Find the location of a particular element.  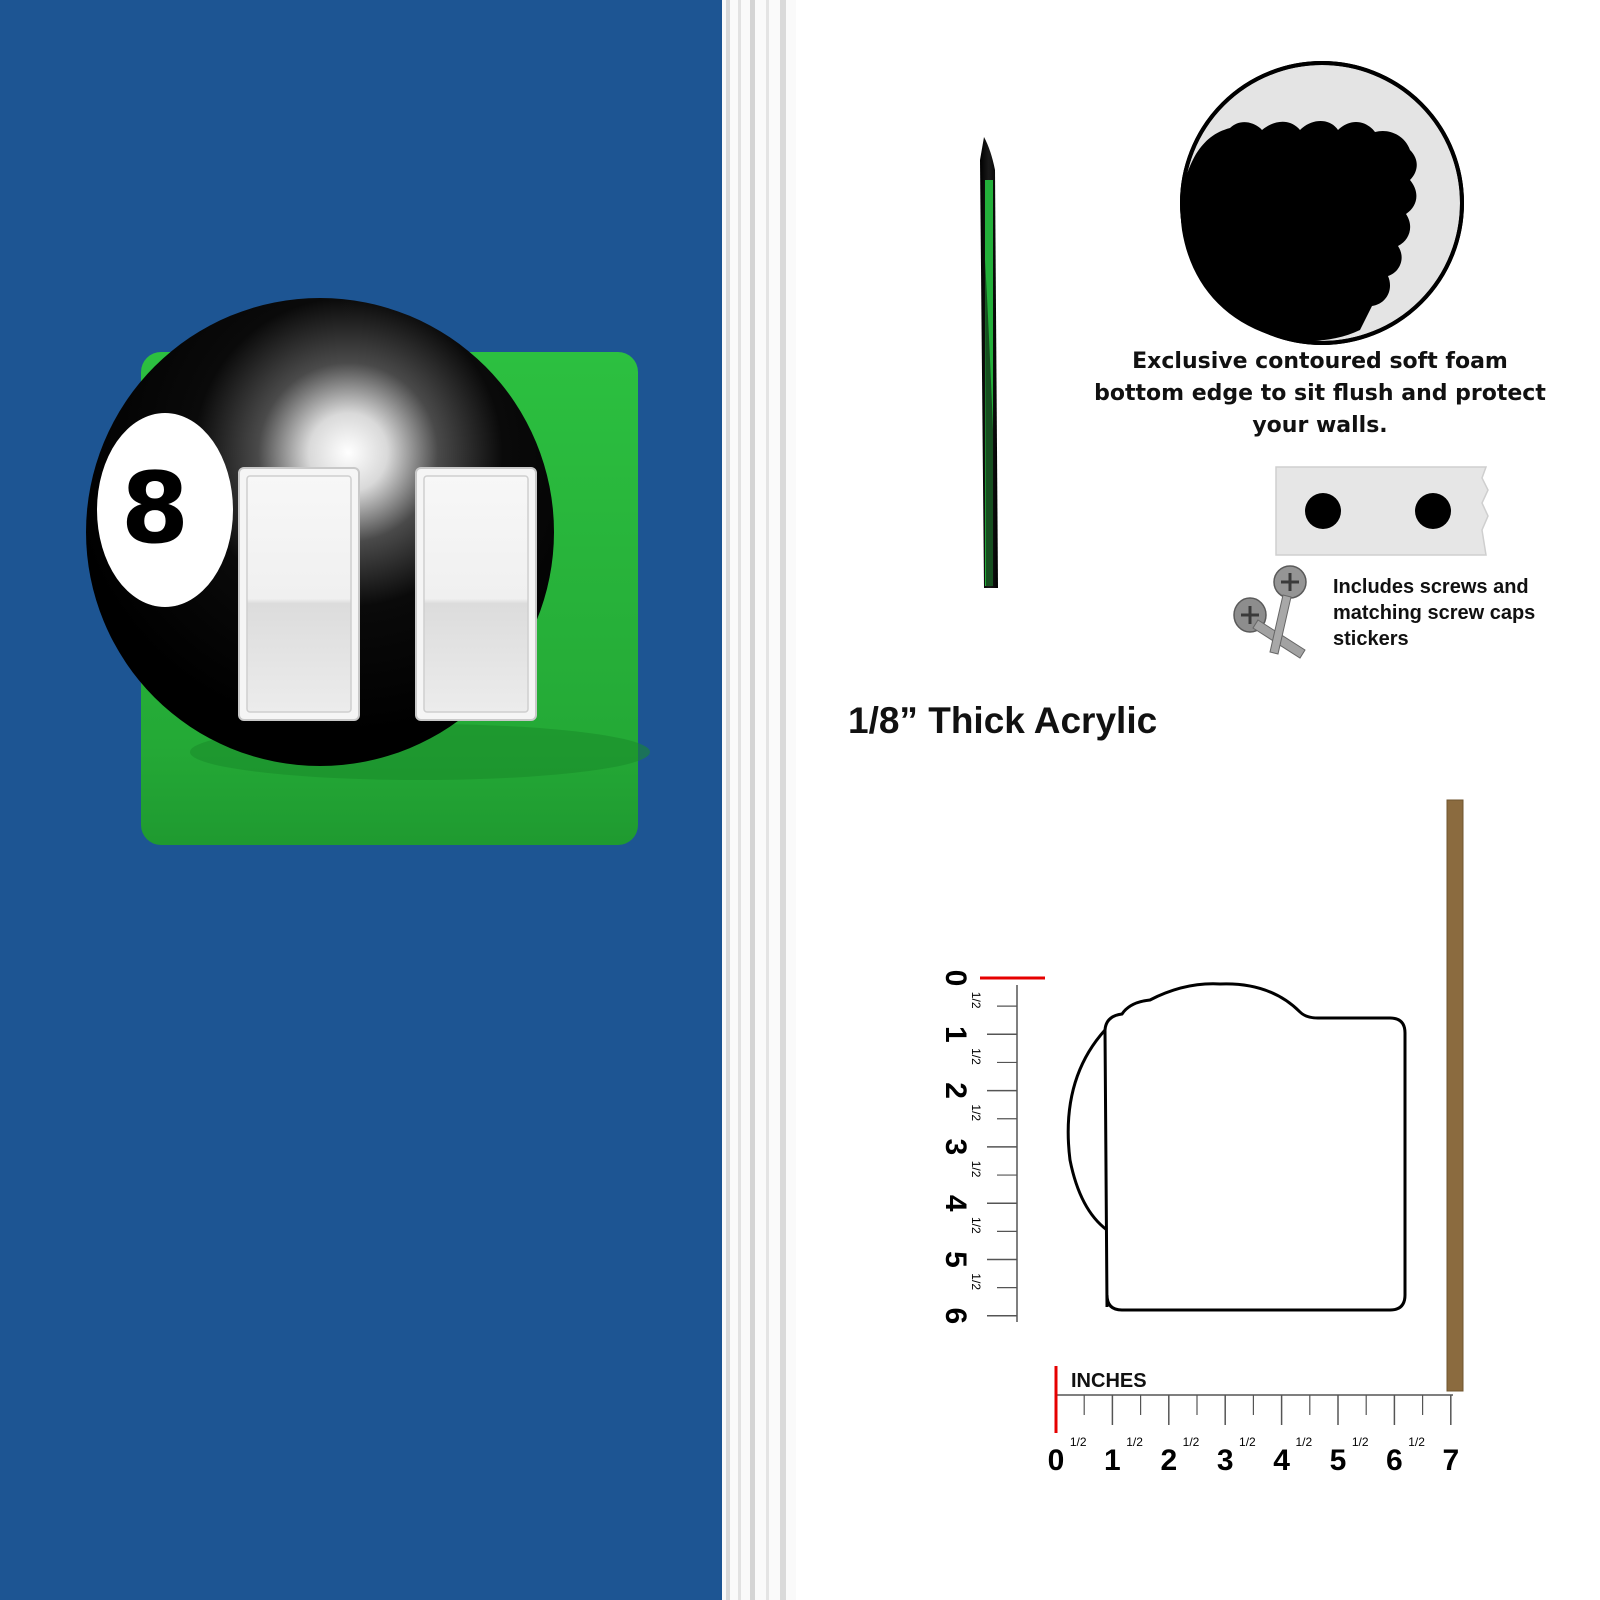

switch-plate-cover: 8 is located at coordinates (368, 571).